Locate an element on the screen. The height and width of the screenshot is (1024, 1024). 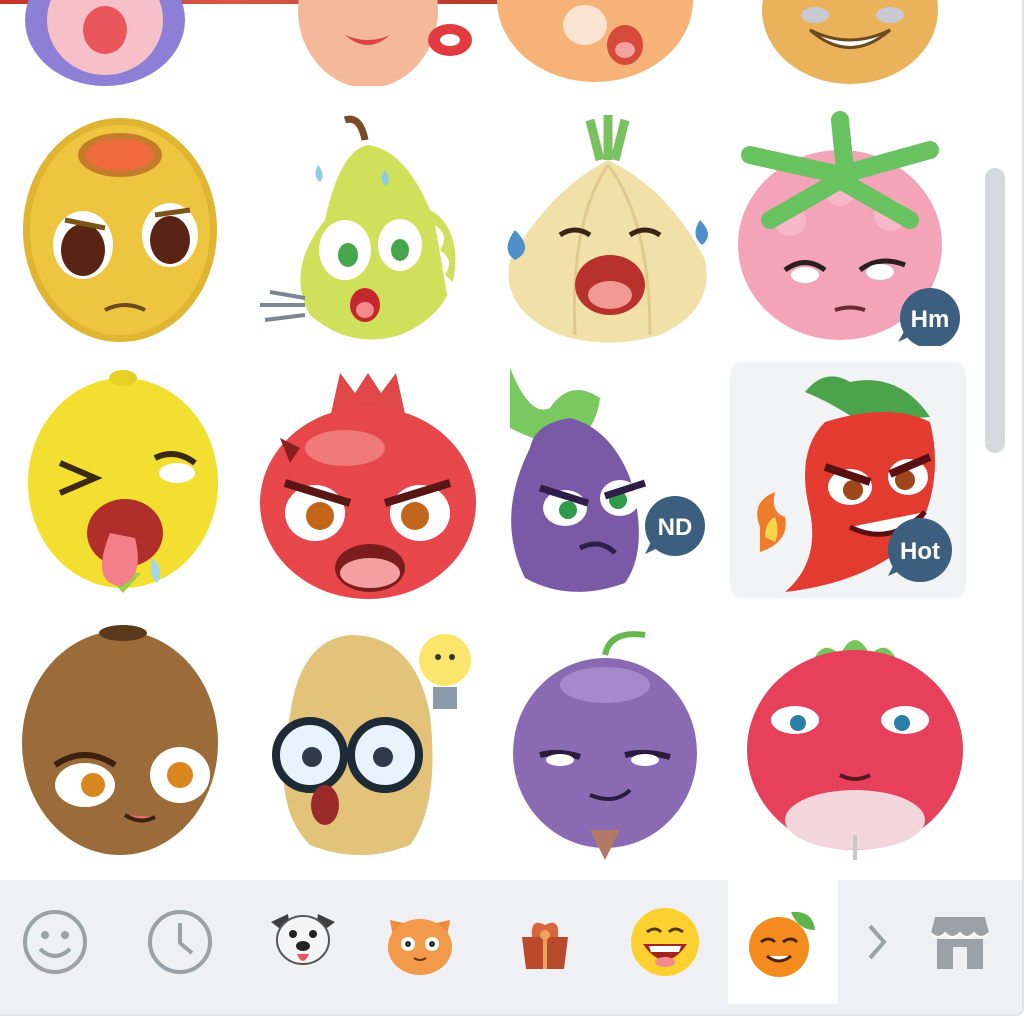
sticker-kiwi is located at coordinates (123, 743).